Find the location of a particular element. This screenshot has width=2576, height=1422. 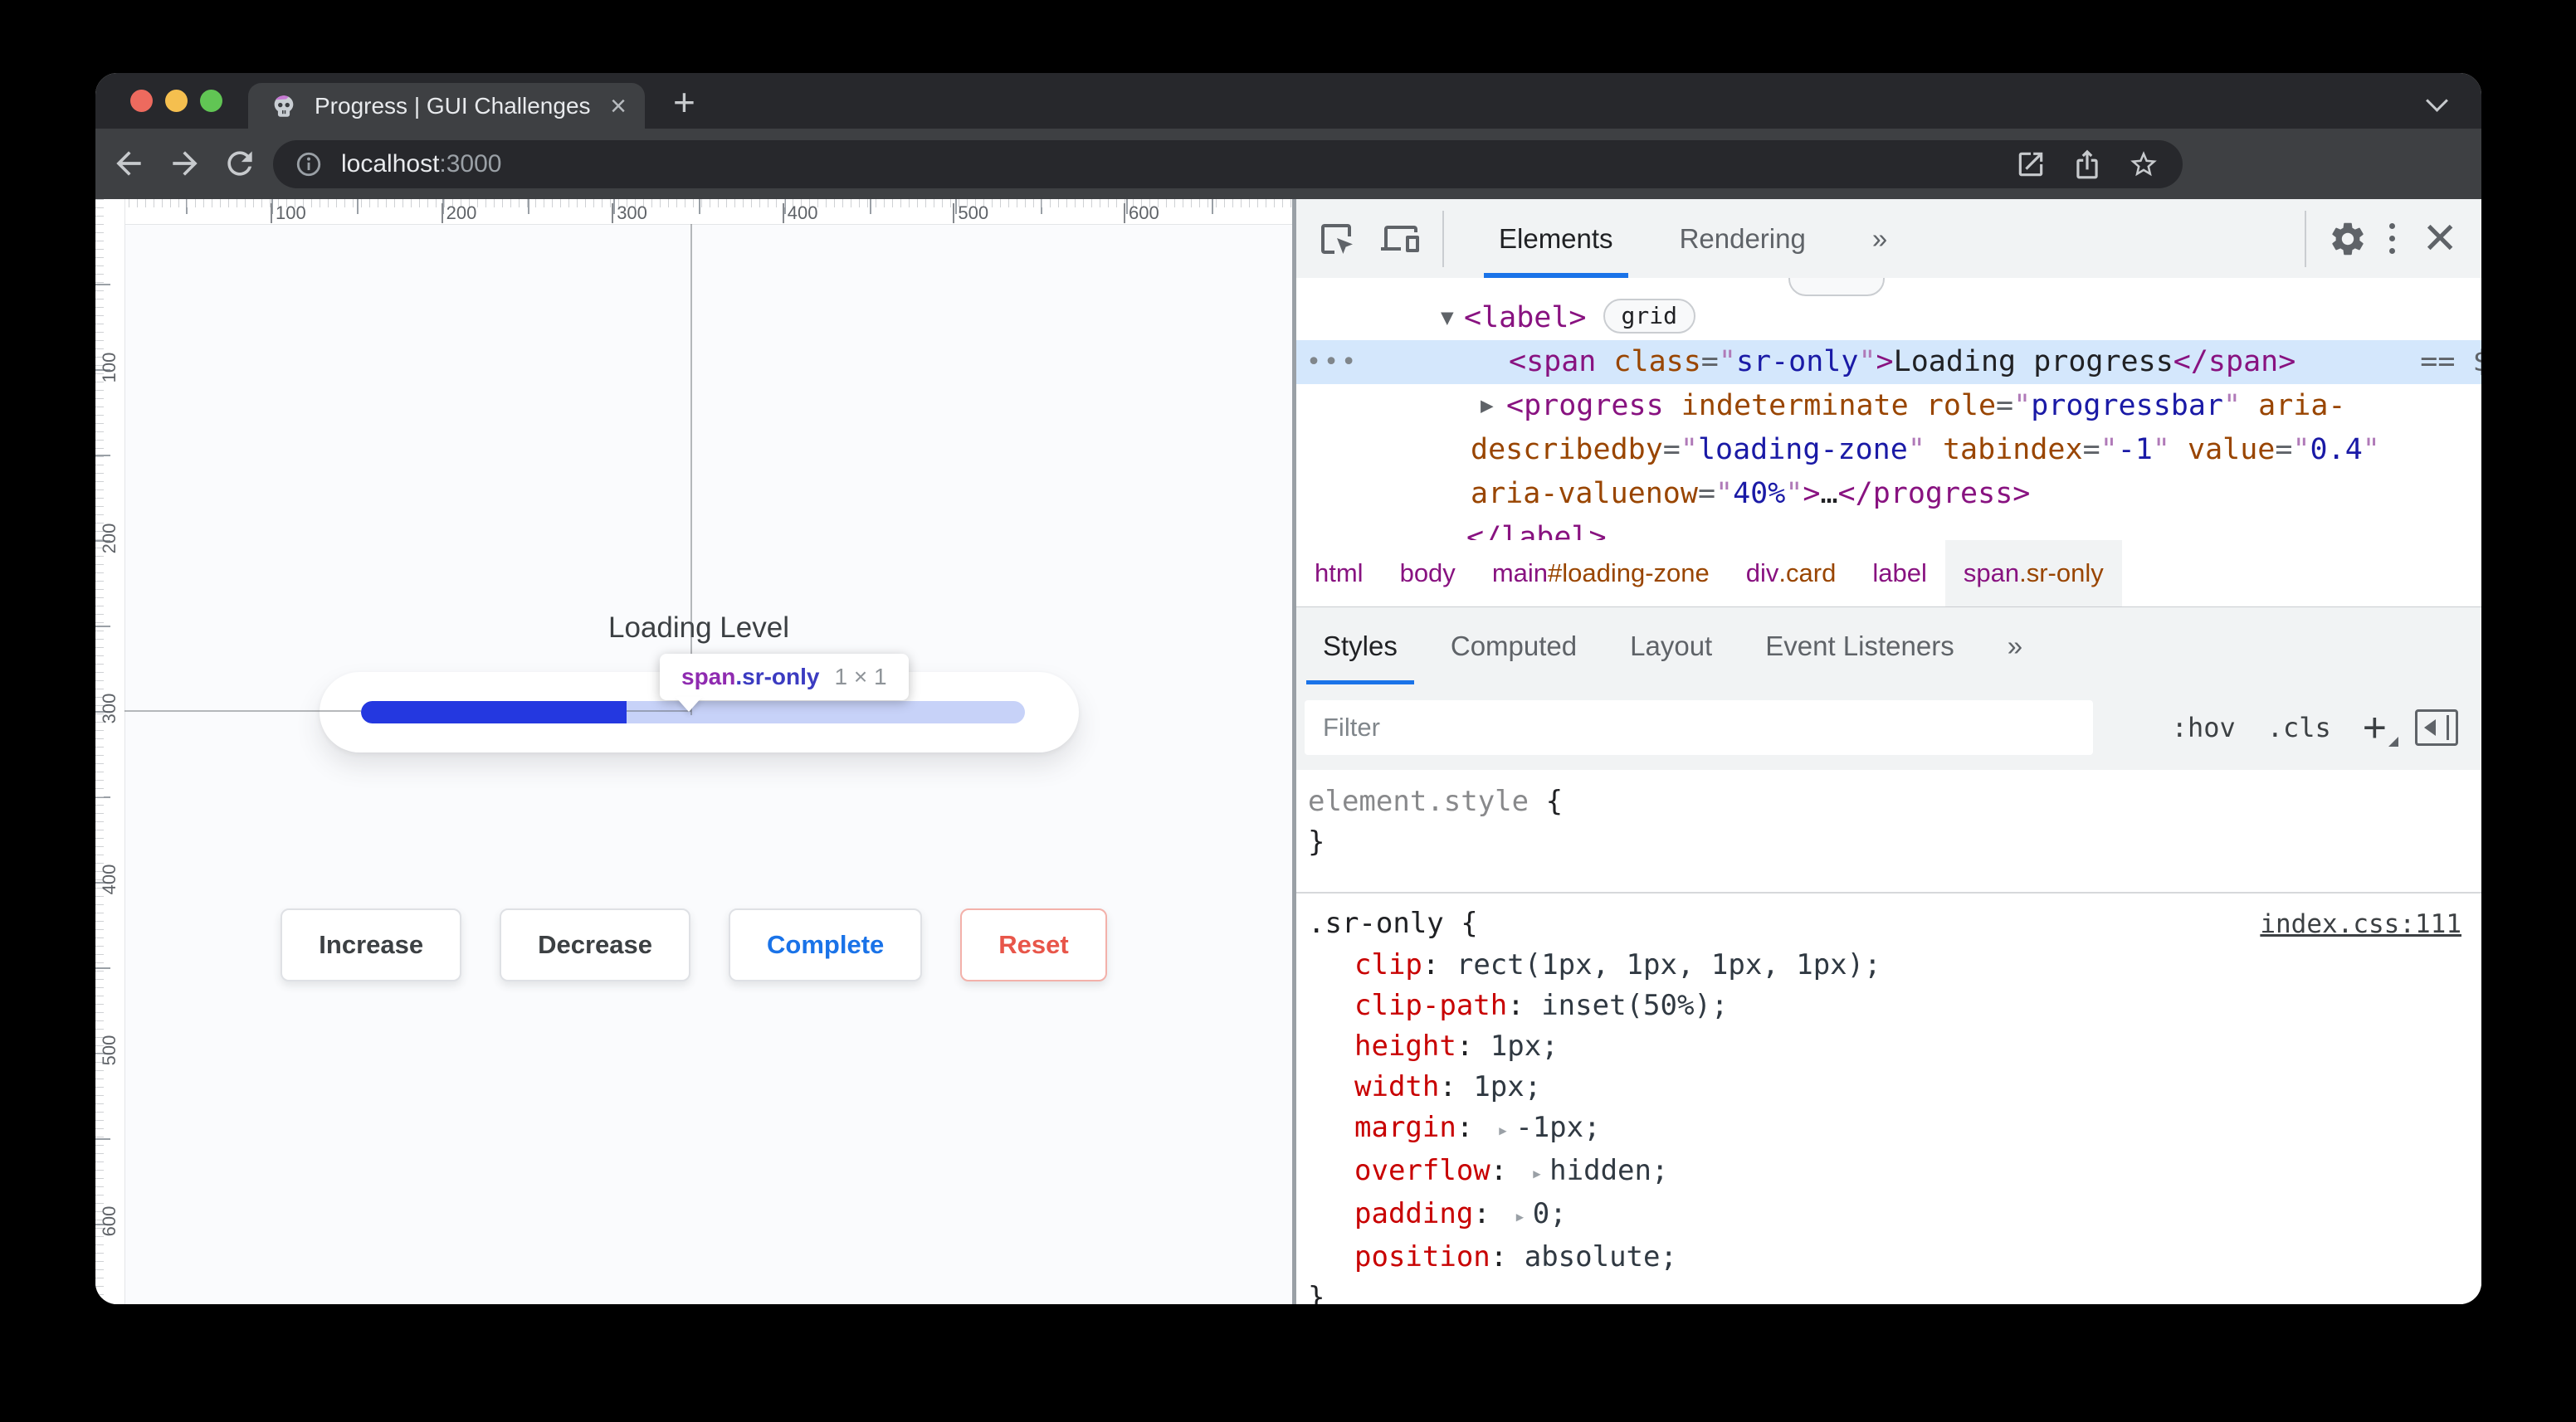

ruler-label: 400 is located at coordinates (109, 880).